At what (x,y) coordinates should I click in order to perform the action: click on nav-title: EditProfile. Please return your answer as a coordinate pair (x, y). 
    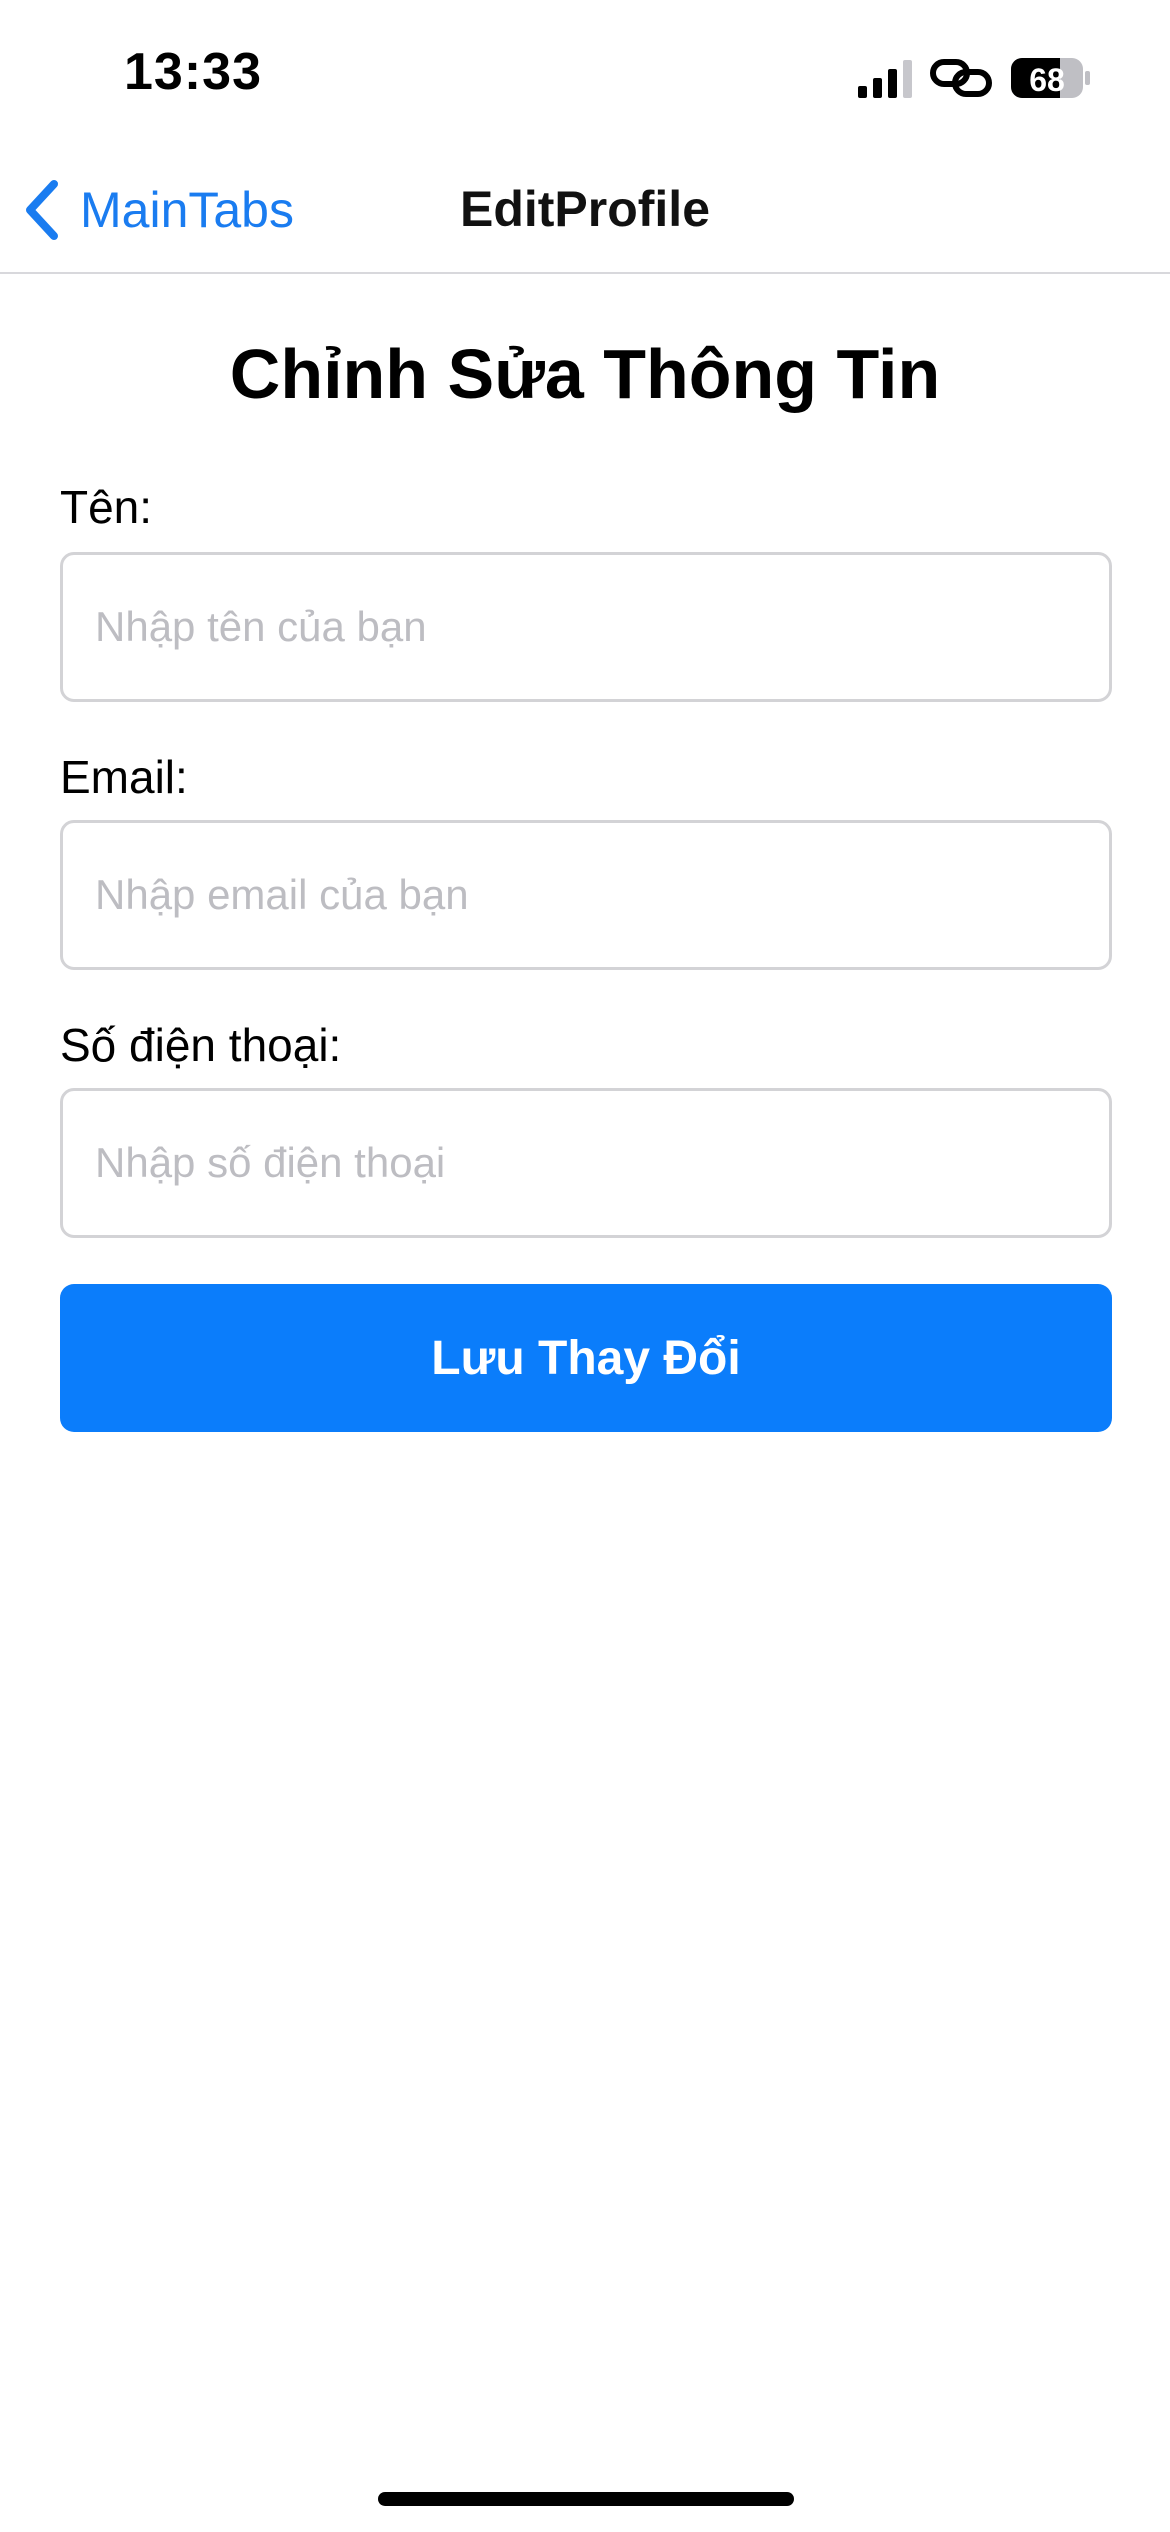
    Looking at the image, I should click on (585, 209).